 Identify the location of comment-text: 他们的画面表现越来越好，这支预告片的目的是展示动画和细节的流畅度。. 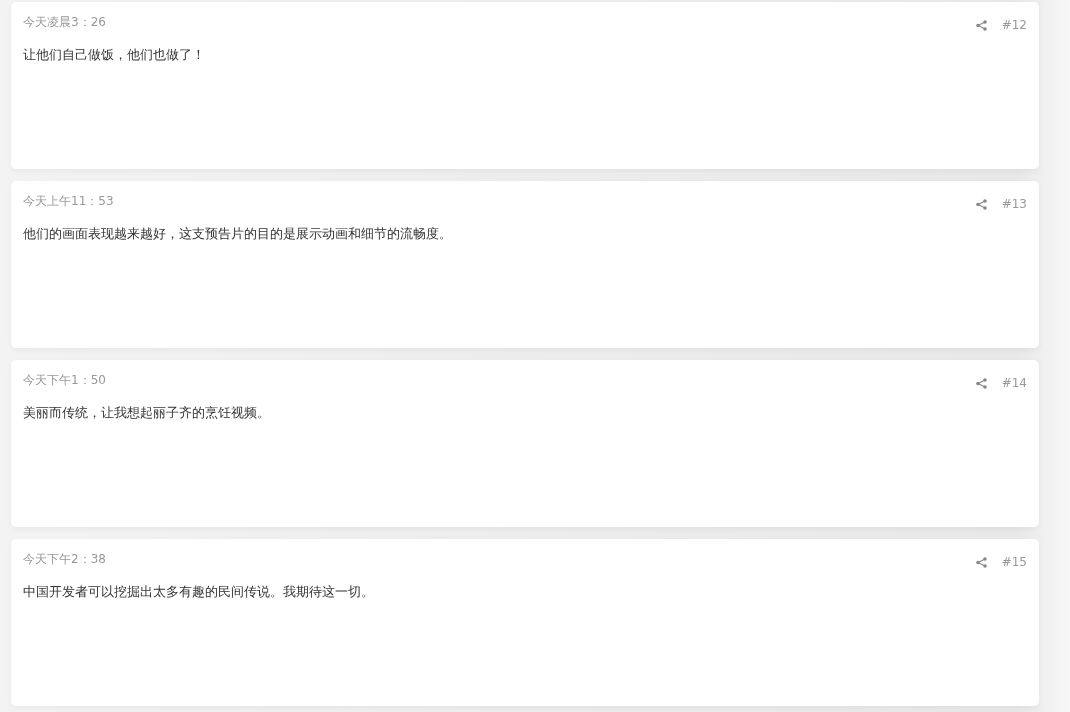
(238, 234).